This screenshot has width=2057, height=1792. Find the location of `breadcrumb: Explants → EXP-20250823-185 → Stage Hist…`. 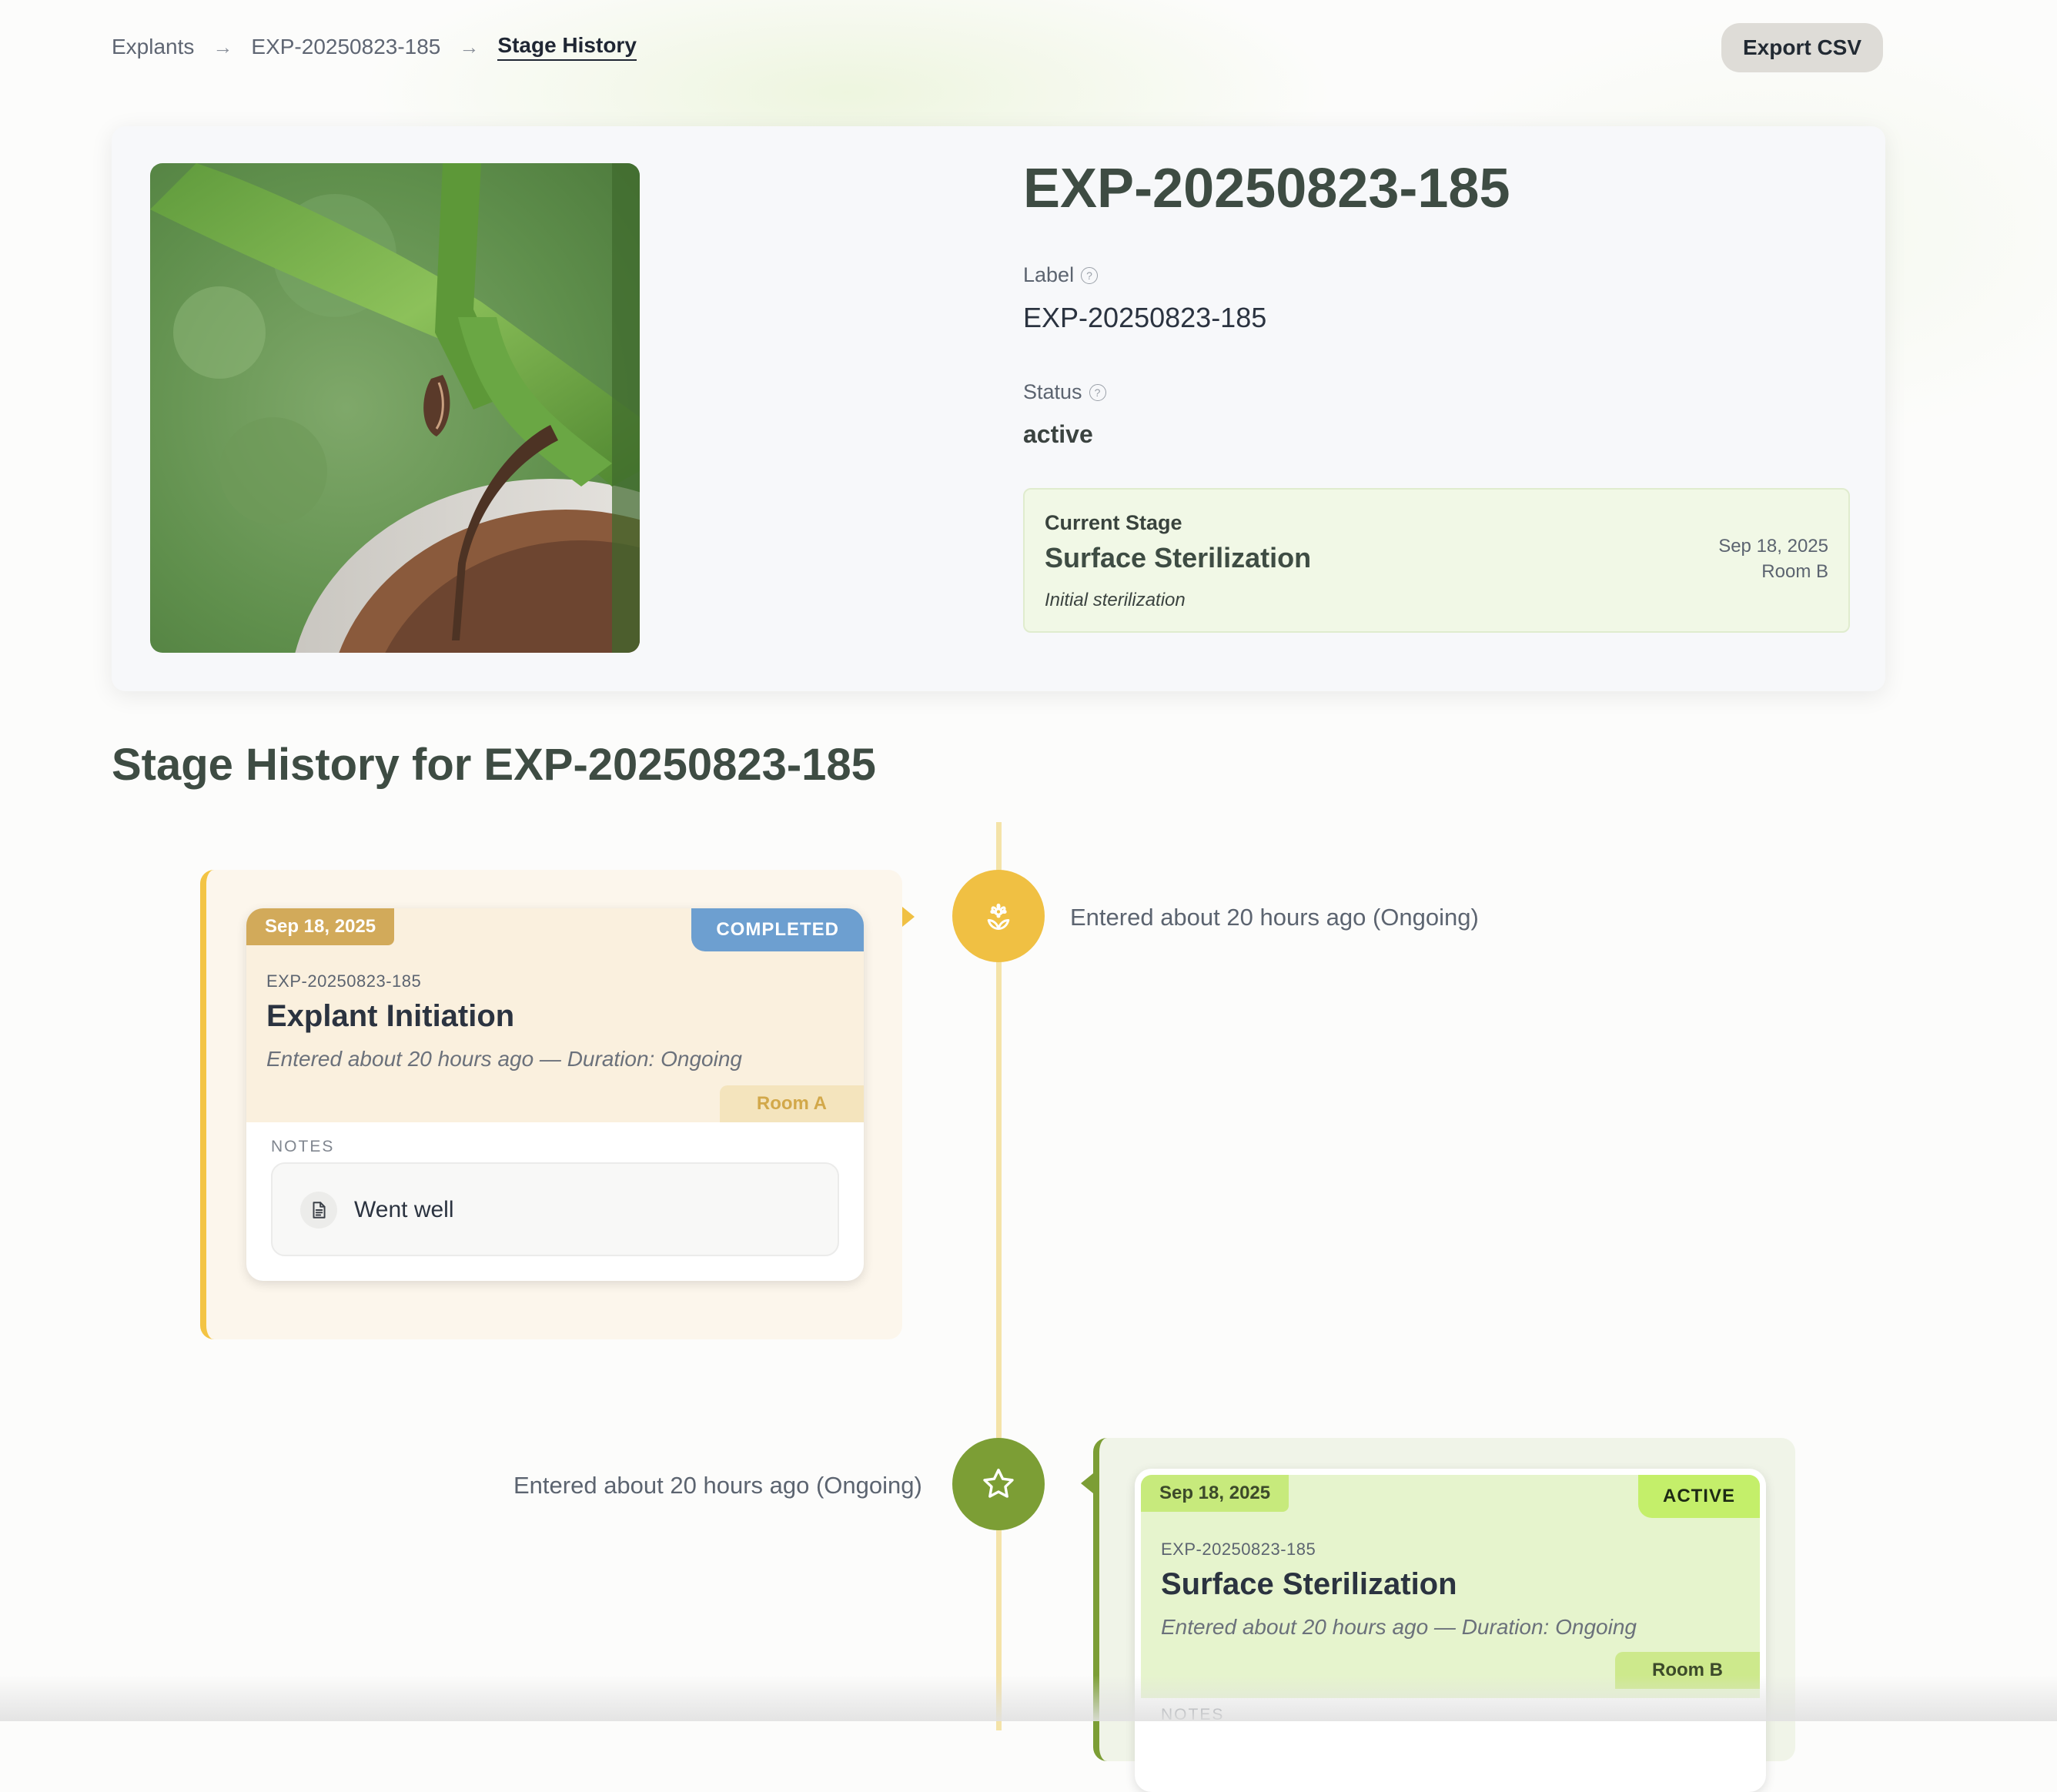

breadcrumb: Explants → EXP-20250823-185 → Stage Hist… is located at coordinates (374, 47).